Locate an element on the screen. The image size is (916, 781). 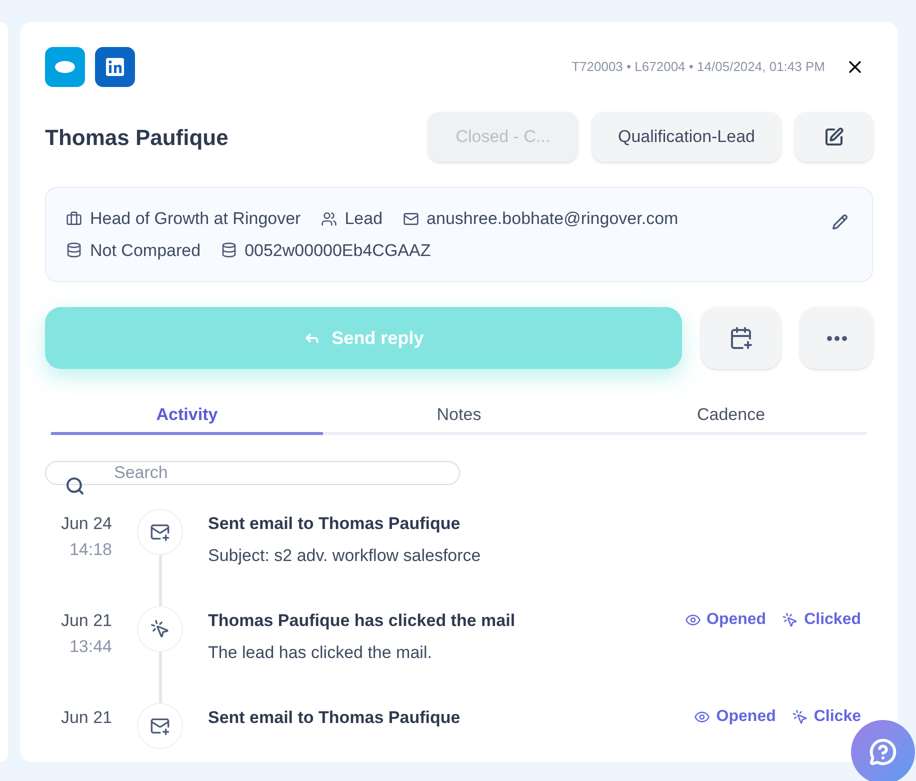
search-field: Search is located at coordinates (252, 473).